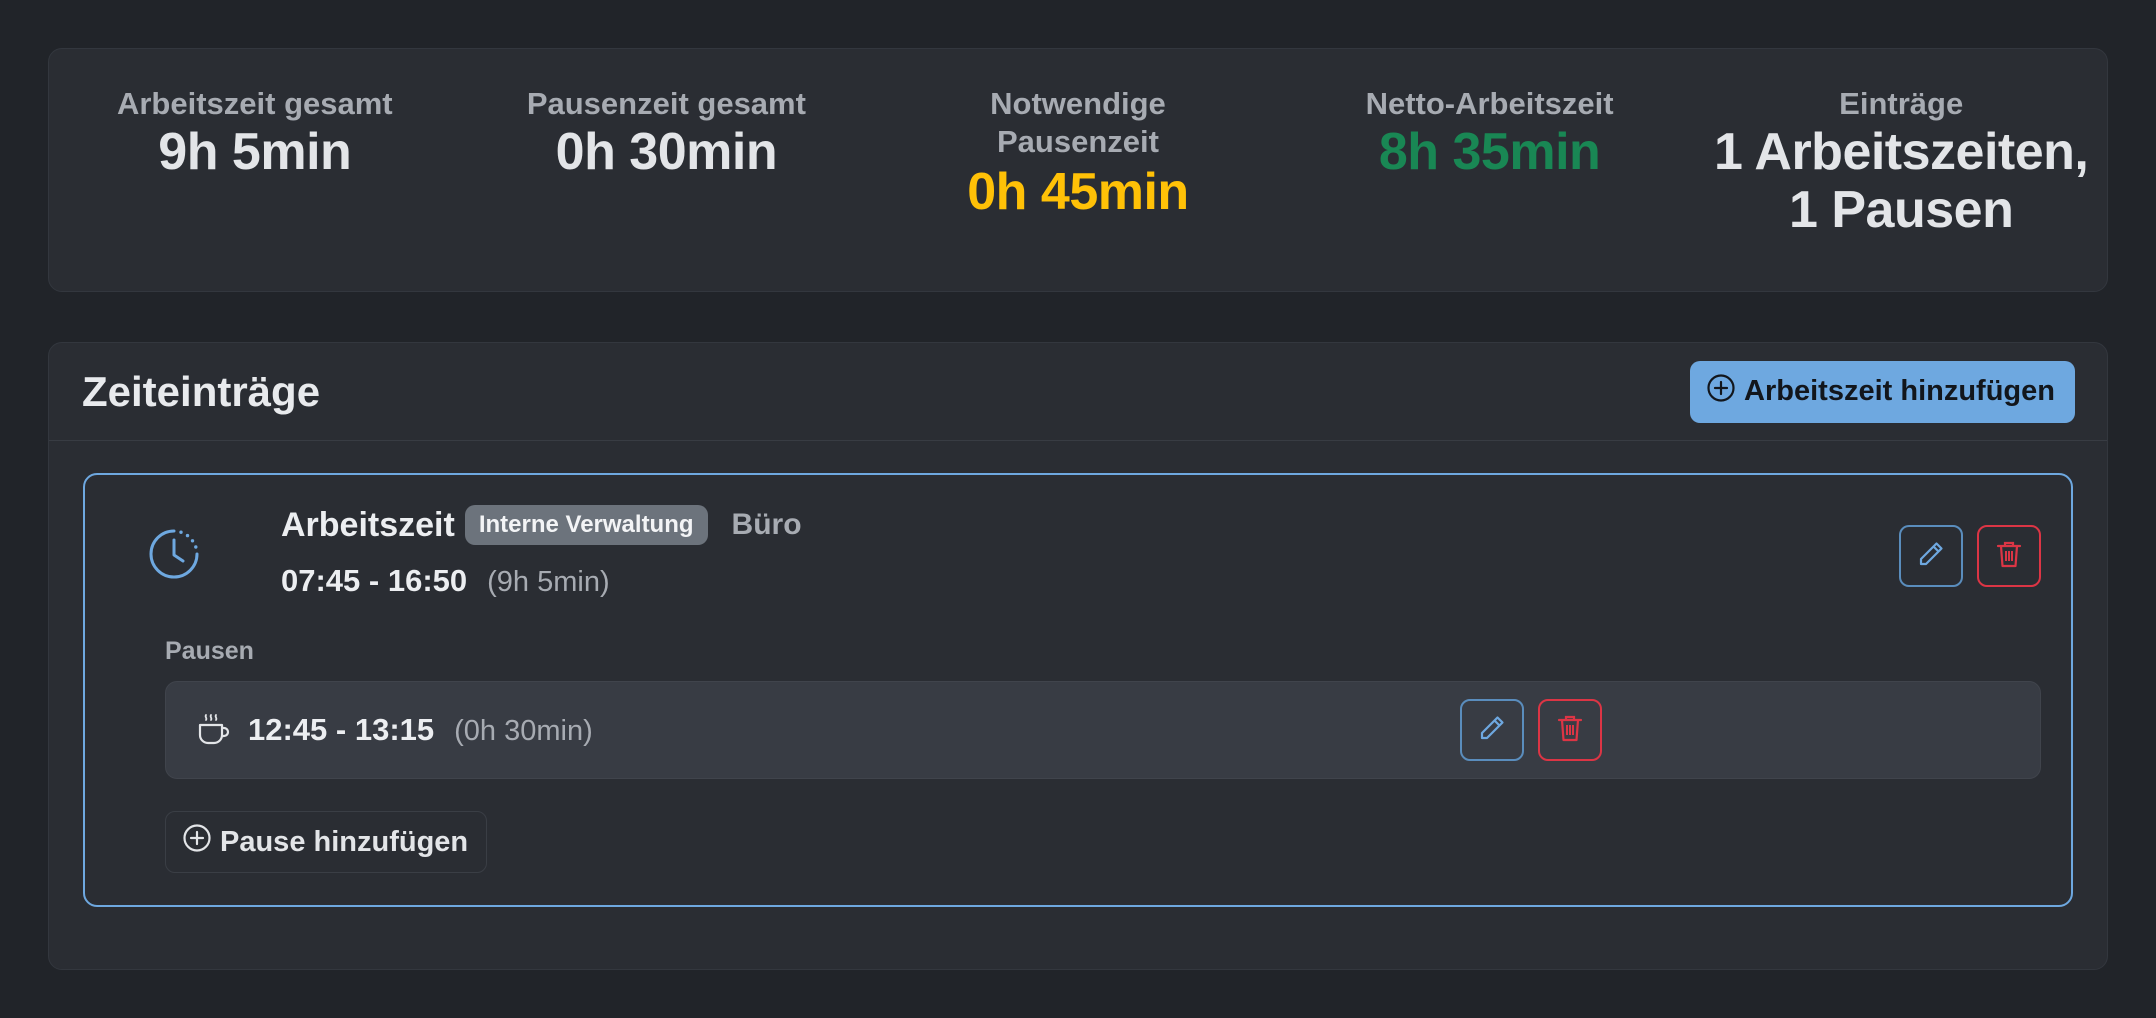  I want to click on add-work-time-label: Arbeitszeit hinzufügen, so click(1899, 391).